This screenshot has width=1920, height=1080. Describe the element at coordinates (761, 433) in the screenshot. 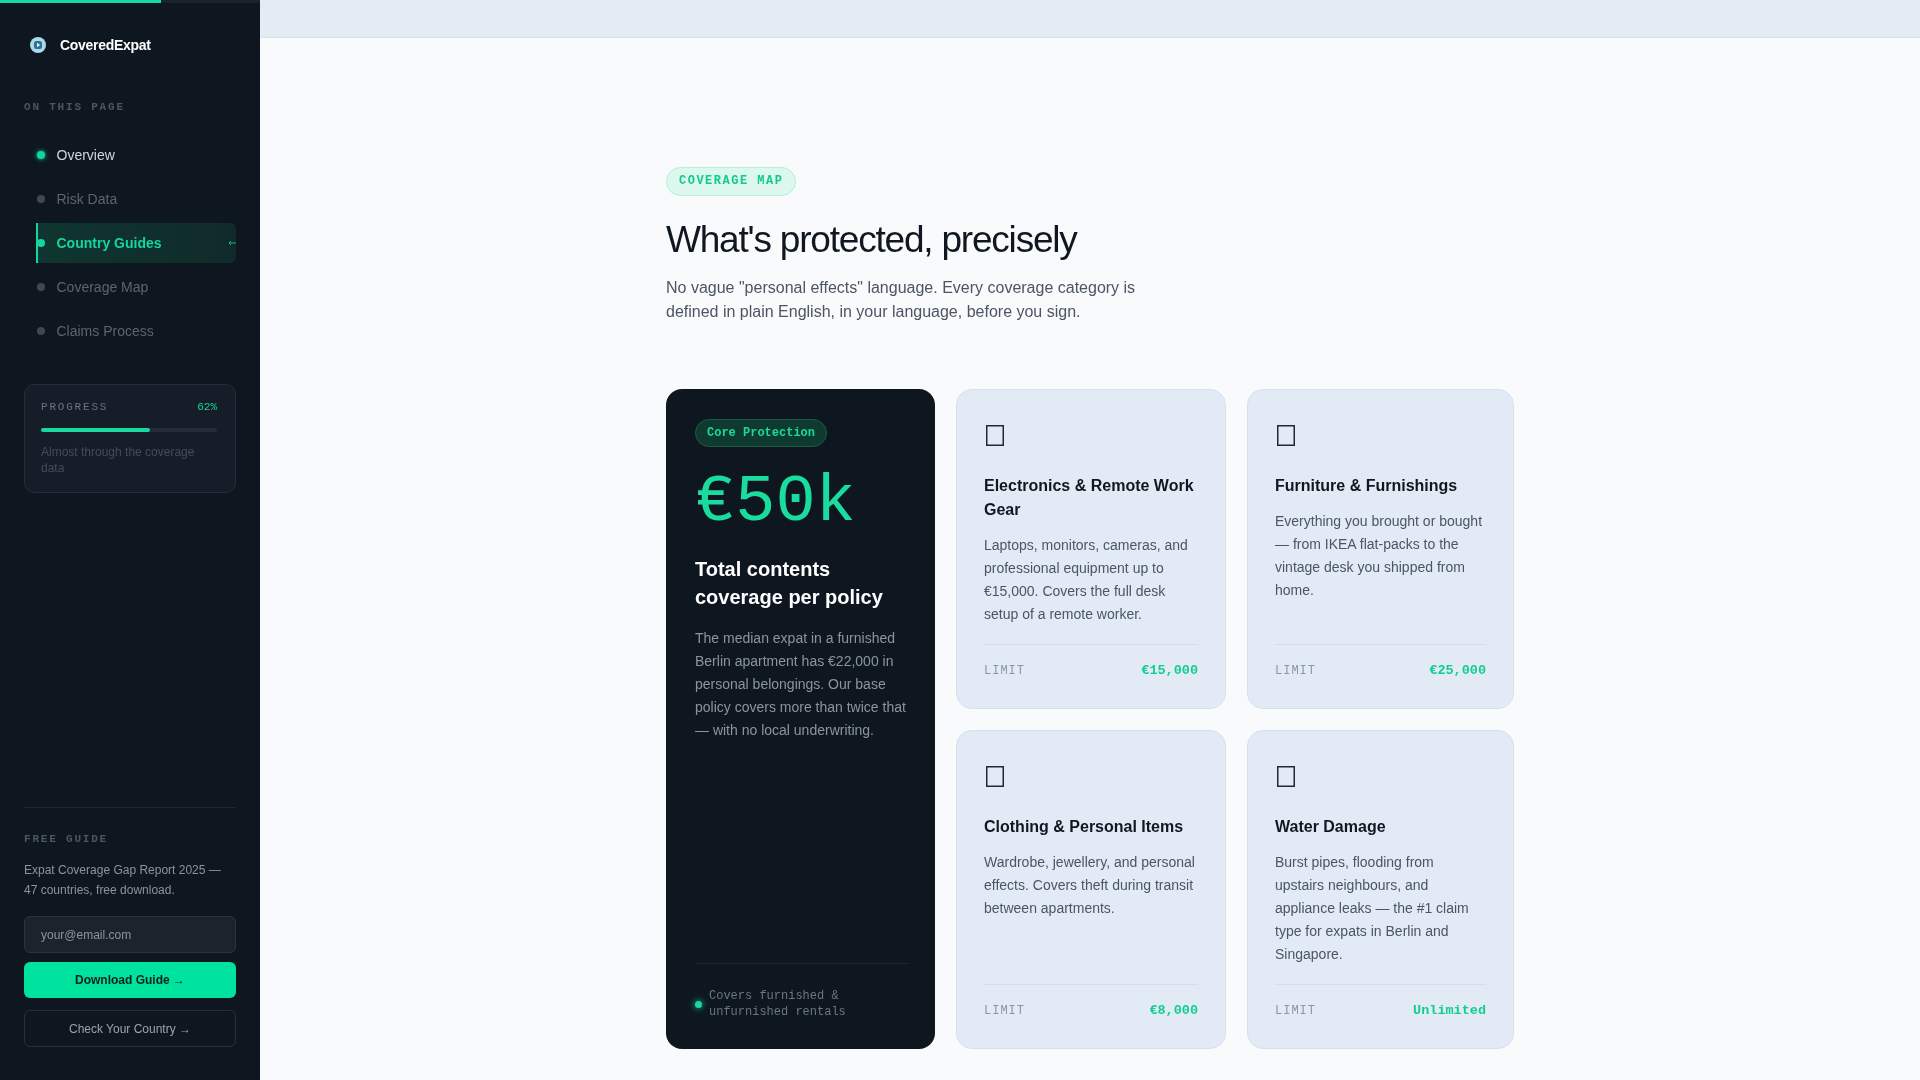

I see `card-badge: Core Protection` at that location.